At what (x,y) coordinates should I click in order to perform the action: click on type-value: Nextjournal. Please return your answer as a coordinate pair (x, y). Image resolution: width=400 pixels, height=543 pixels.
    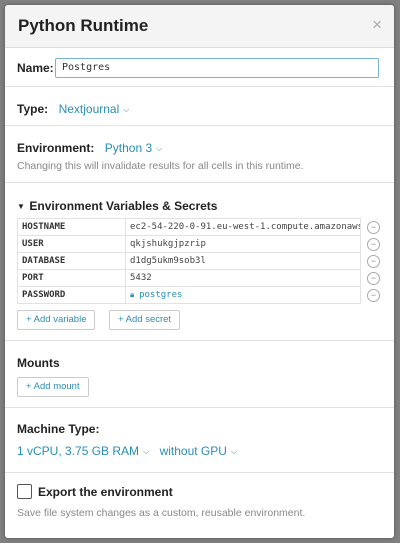
    Looking at the image, I should click on (89, 109).